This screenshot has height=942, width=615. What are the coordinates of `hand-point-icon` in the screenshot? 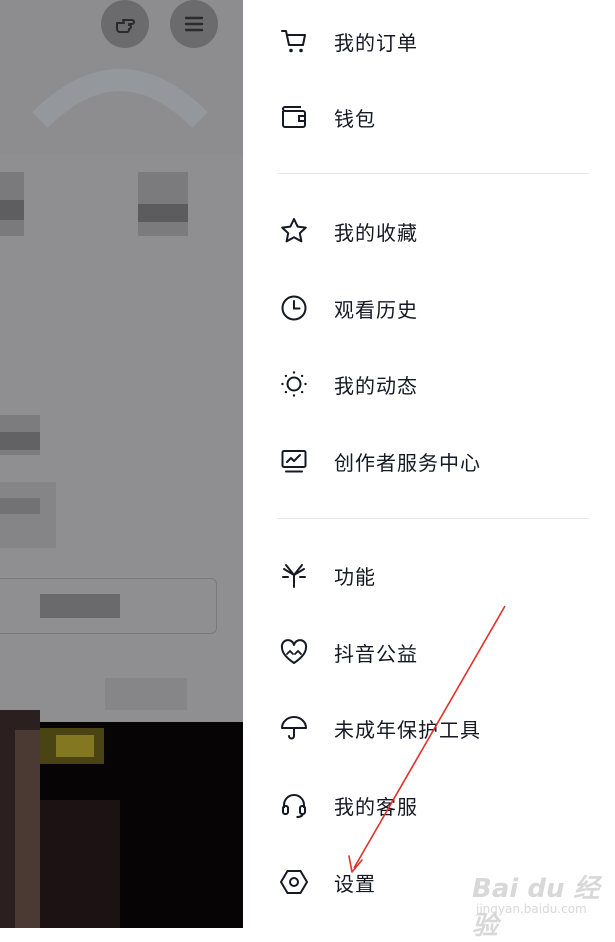 It's located at (125, 26).